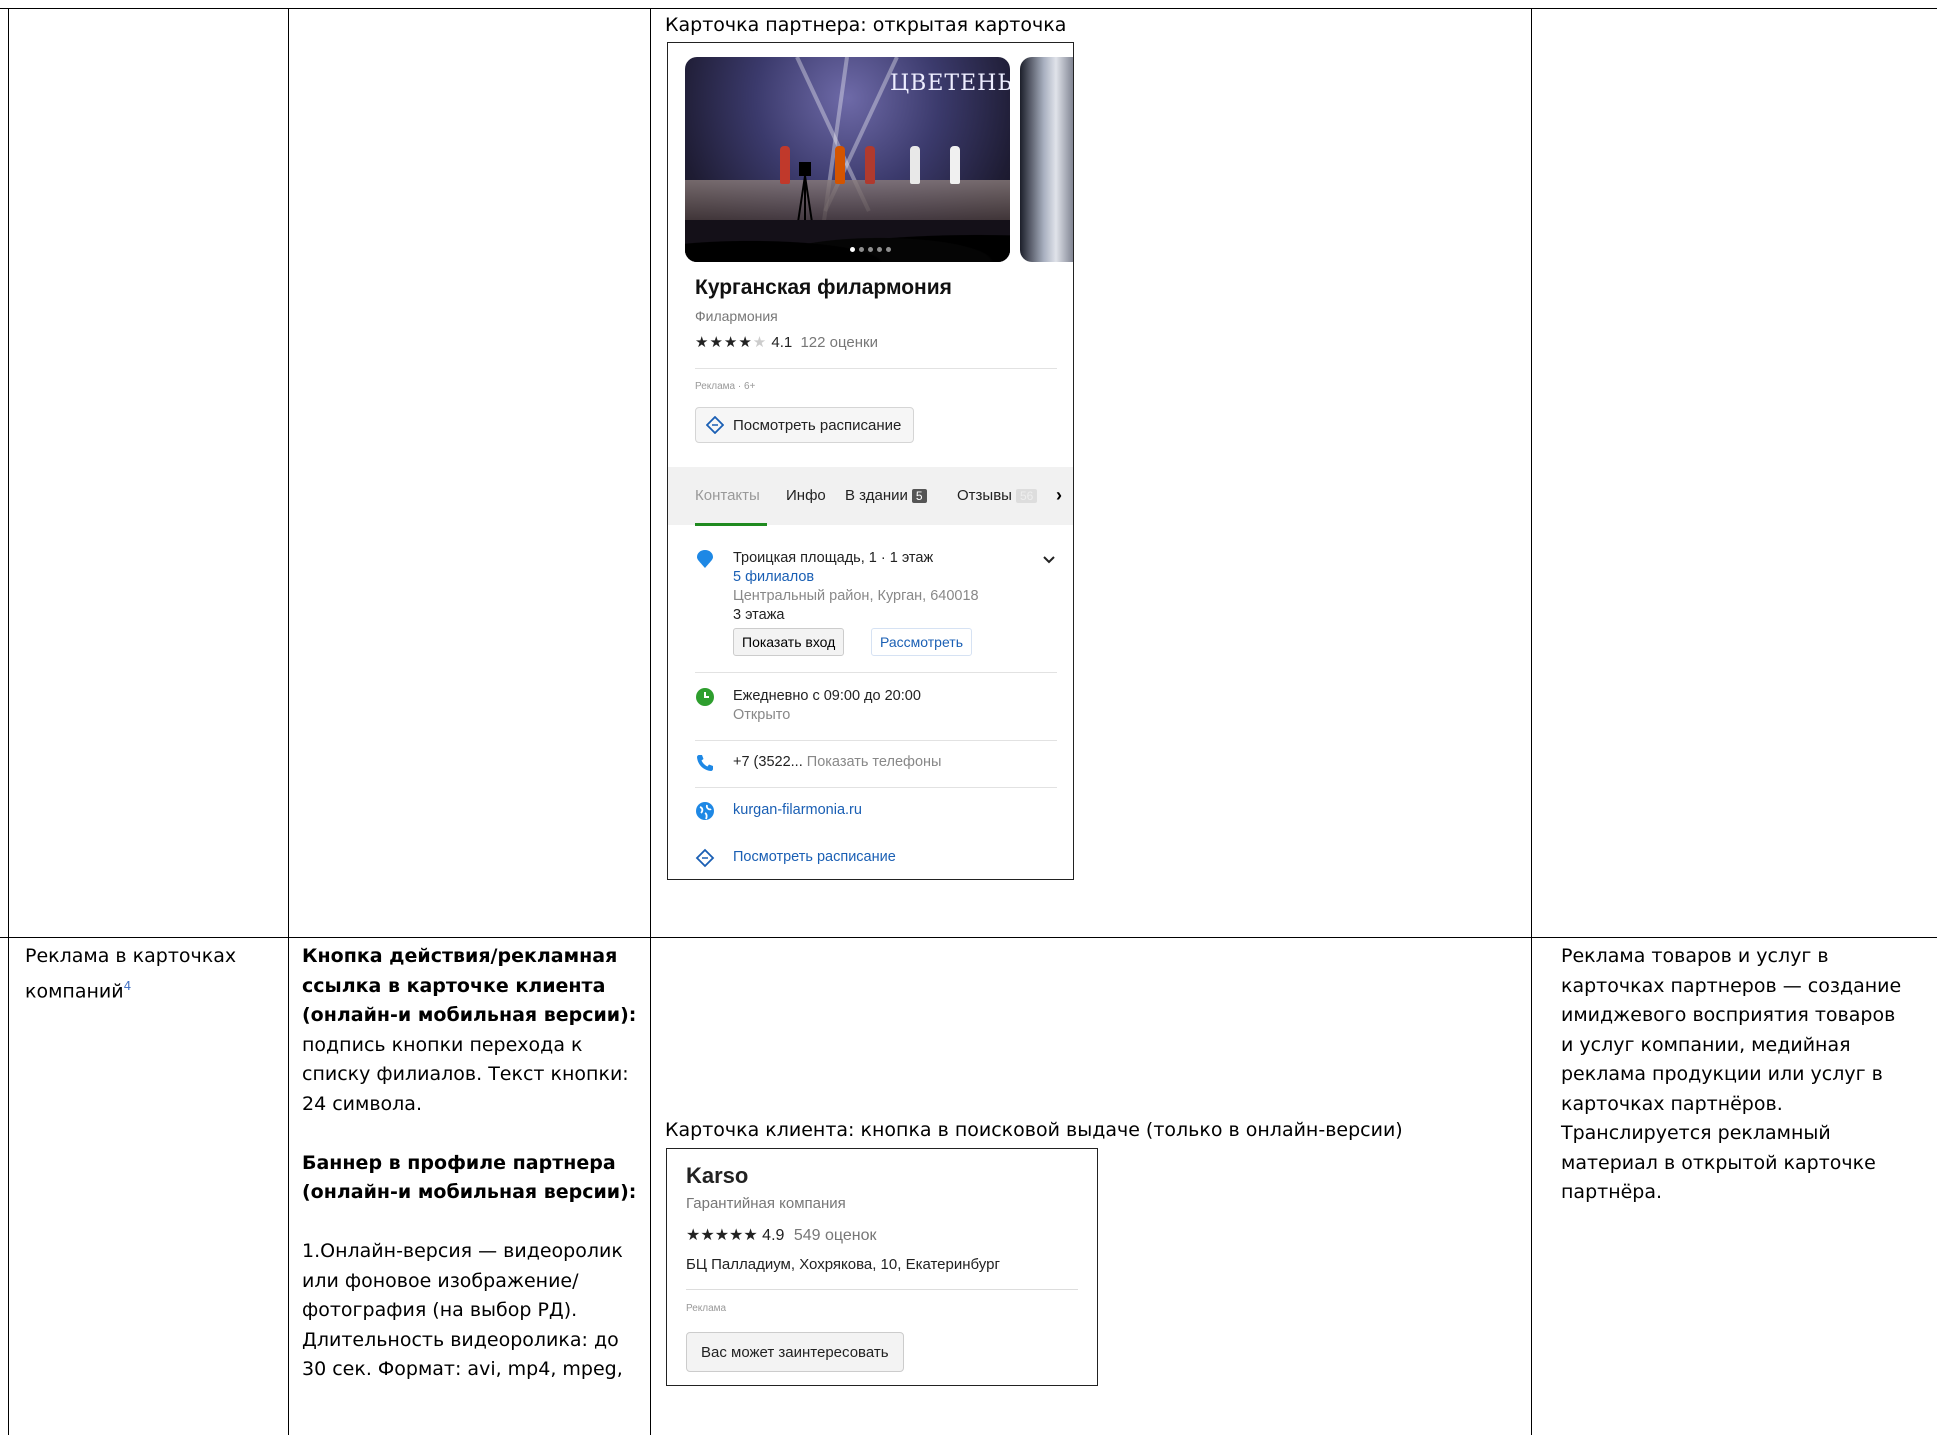 This screenshot has width=1937, height=1435. Describe the element at coordinates (762, 715) in the screenshot. I see `open-status: Открыто` at that location.